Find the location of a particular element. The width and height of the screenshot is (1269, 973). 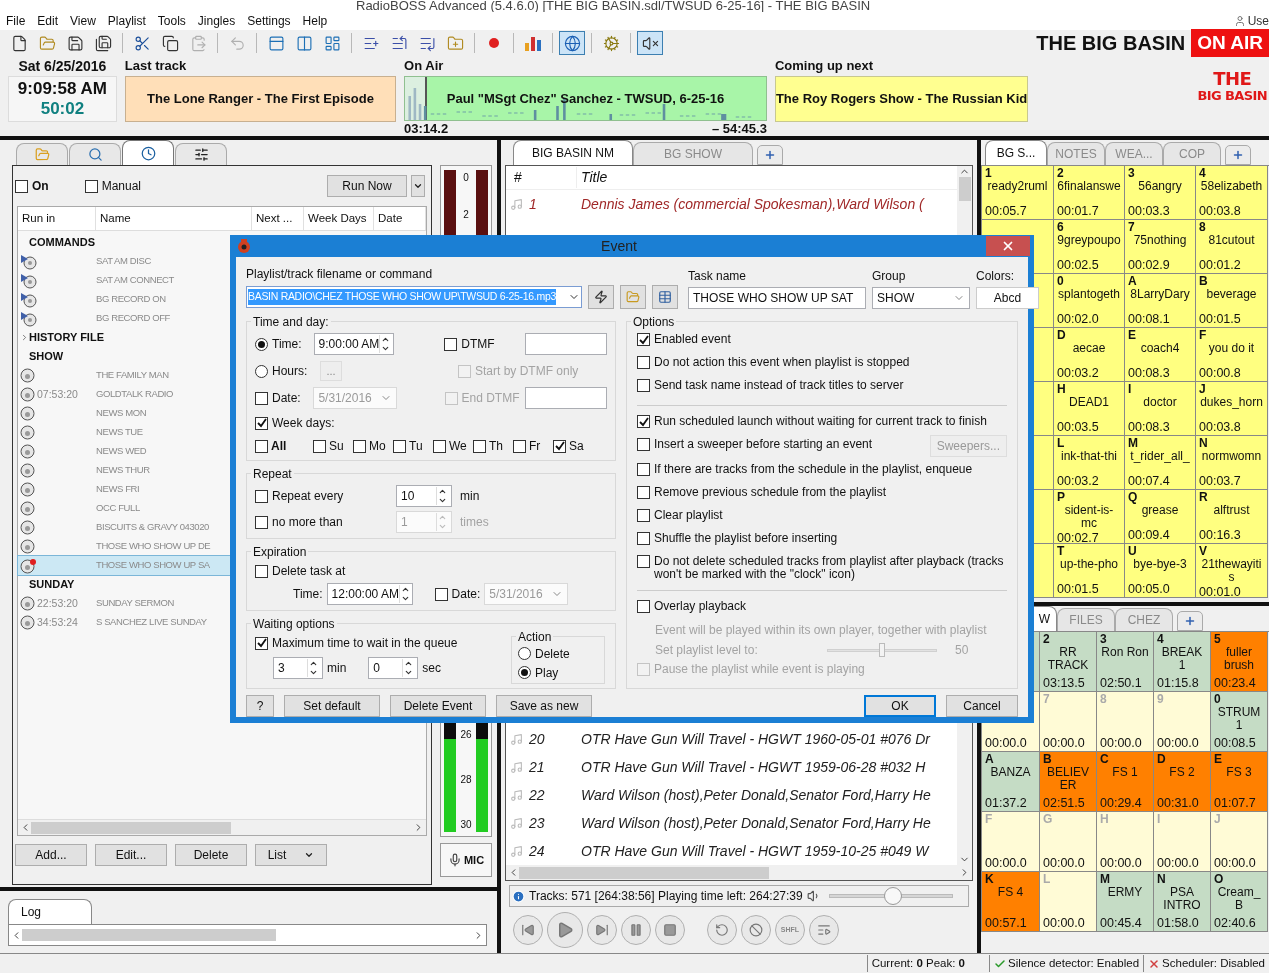

dialog-title: Event is located at coordinates (619, 246).